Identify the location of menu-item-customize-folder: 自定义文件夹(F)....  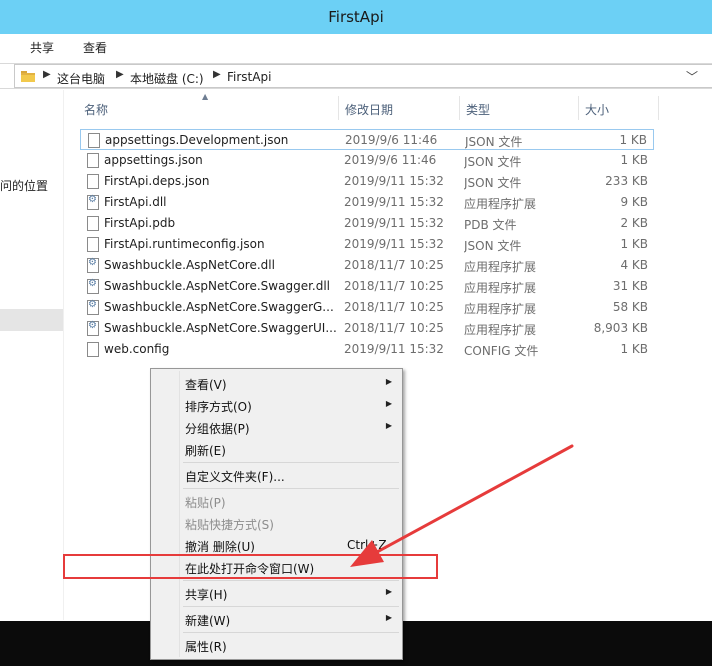
(276, 475).